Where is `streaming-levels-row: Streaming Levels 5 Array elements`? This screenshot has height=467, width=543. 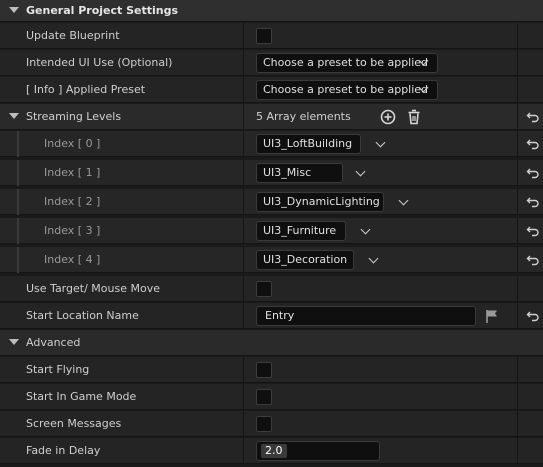 streaming-levels-row: Streaming Levels 5 Array elements is located at coordinates (271, 117).